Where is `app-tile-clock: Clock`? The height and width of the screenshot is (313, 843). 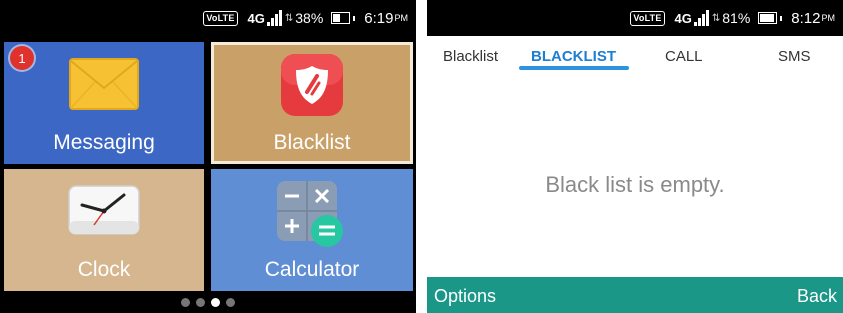 app-tile-clock: Clock is located at coordinates (104, 230).